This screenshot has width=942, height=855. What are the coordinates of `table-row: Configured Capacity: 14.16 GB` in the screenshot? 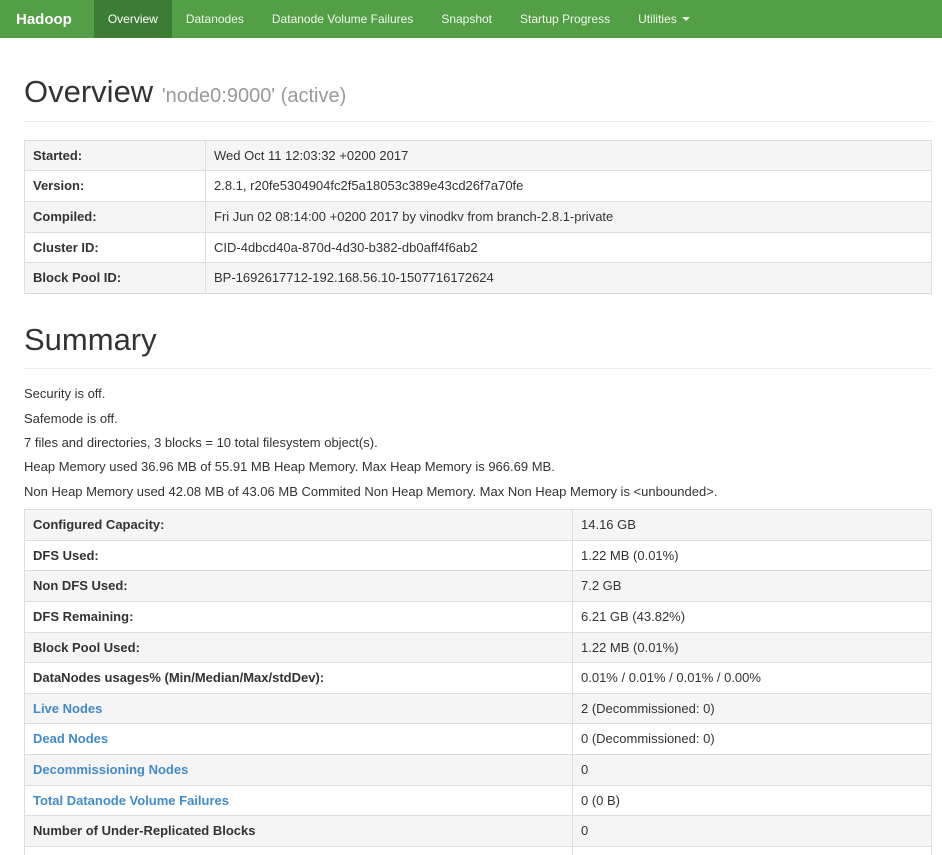 It's located at (478, 524).